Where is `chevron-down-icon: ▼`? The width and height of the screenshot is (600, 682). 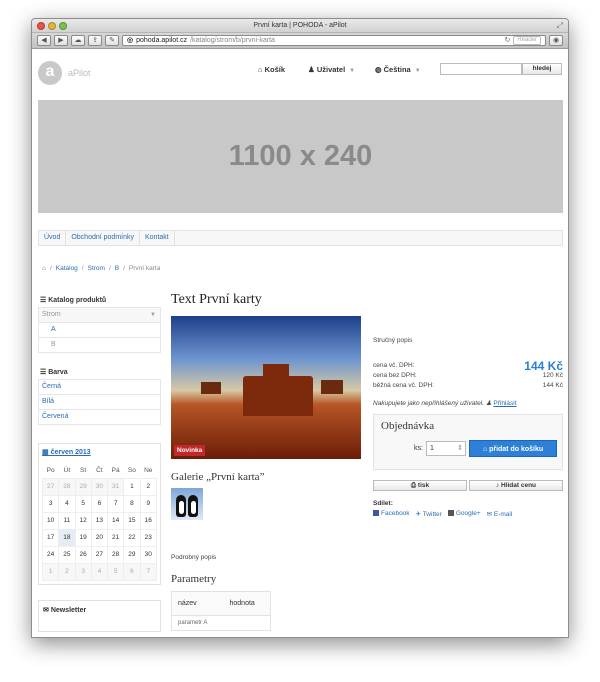 chevron-down-icon: ▼ is located at coordinates (153, 315).